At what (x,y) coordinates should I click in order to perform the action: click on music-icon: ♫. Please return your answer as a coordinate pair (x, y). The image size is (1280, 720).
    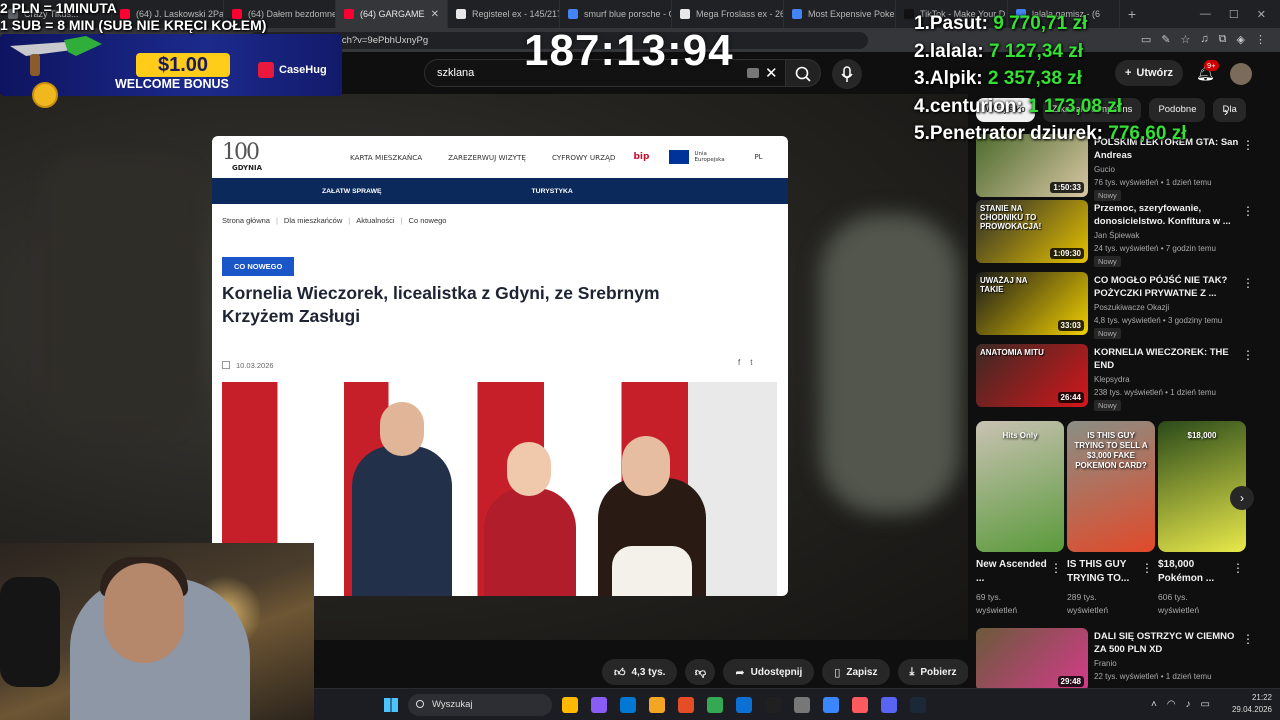
    Looking at the image, I should click on (1204, 39).